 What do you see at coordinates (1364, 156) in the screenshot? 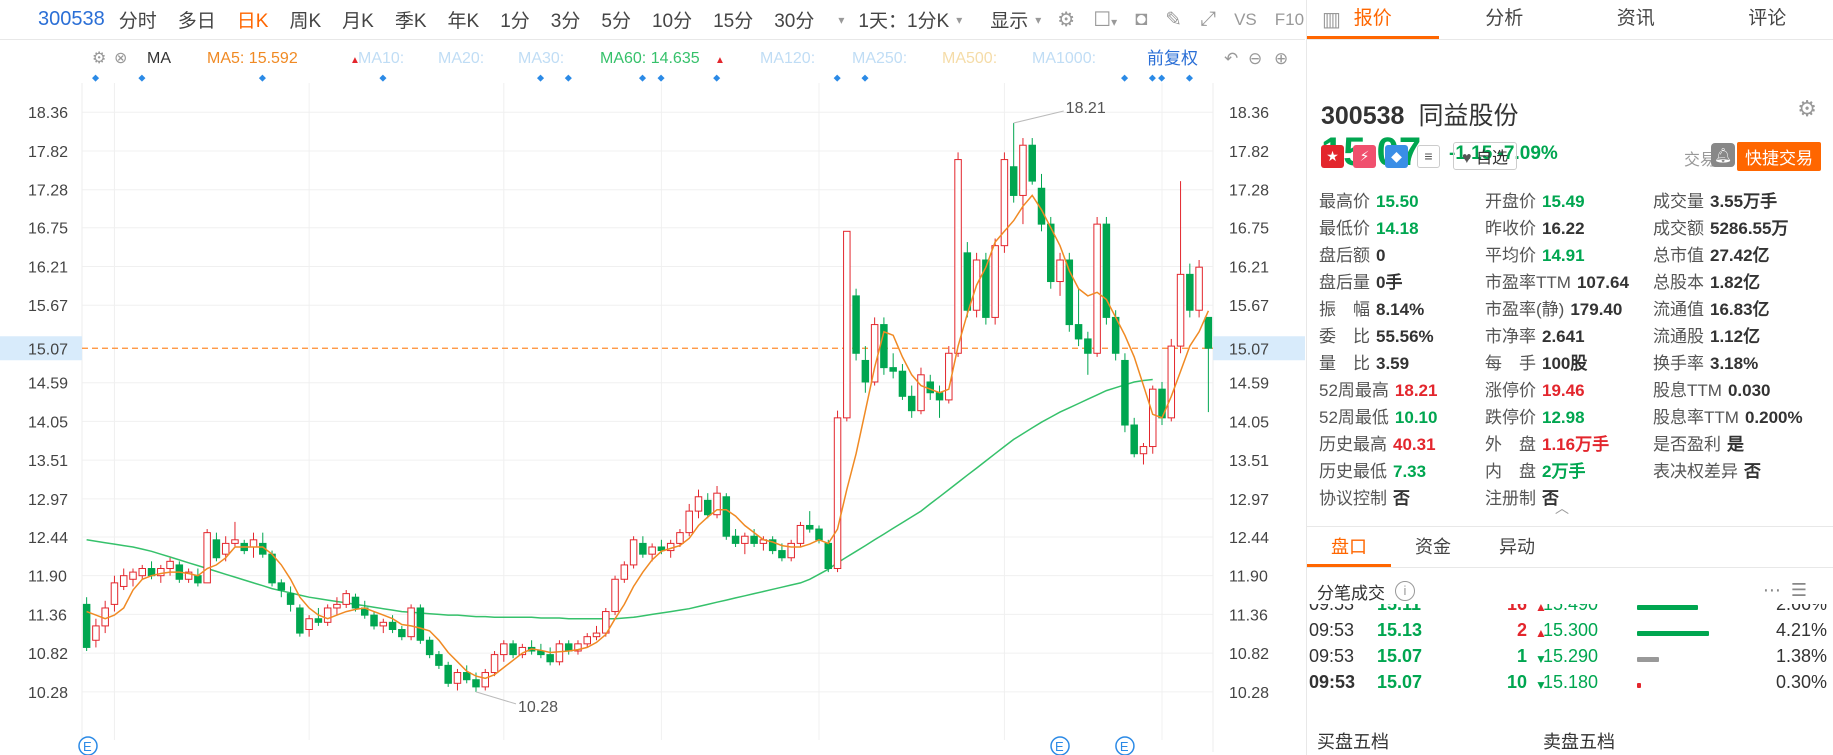
I see `lightning-icon: ⚡` at bounding box center [1364, 156].